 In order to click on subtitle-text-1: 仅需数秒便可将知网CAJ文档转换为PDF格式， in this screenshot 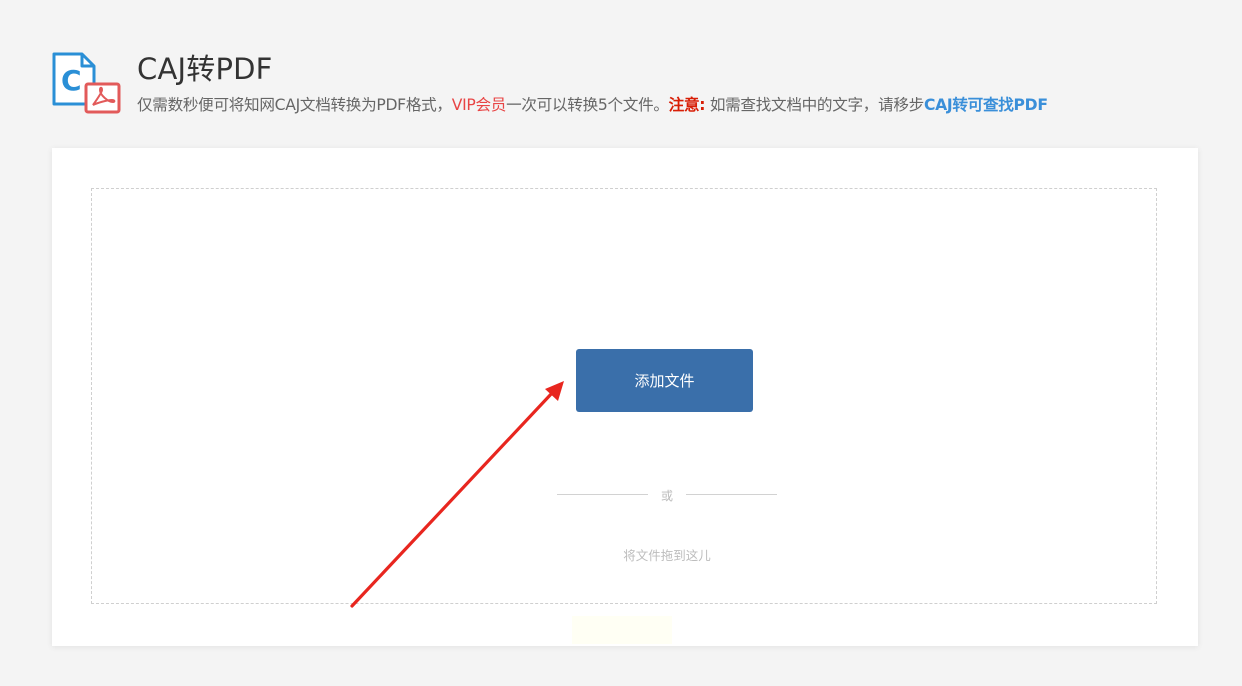, I will do `click(294, 105)`.